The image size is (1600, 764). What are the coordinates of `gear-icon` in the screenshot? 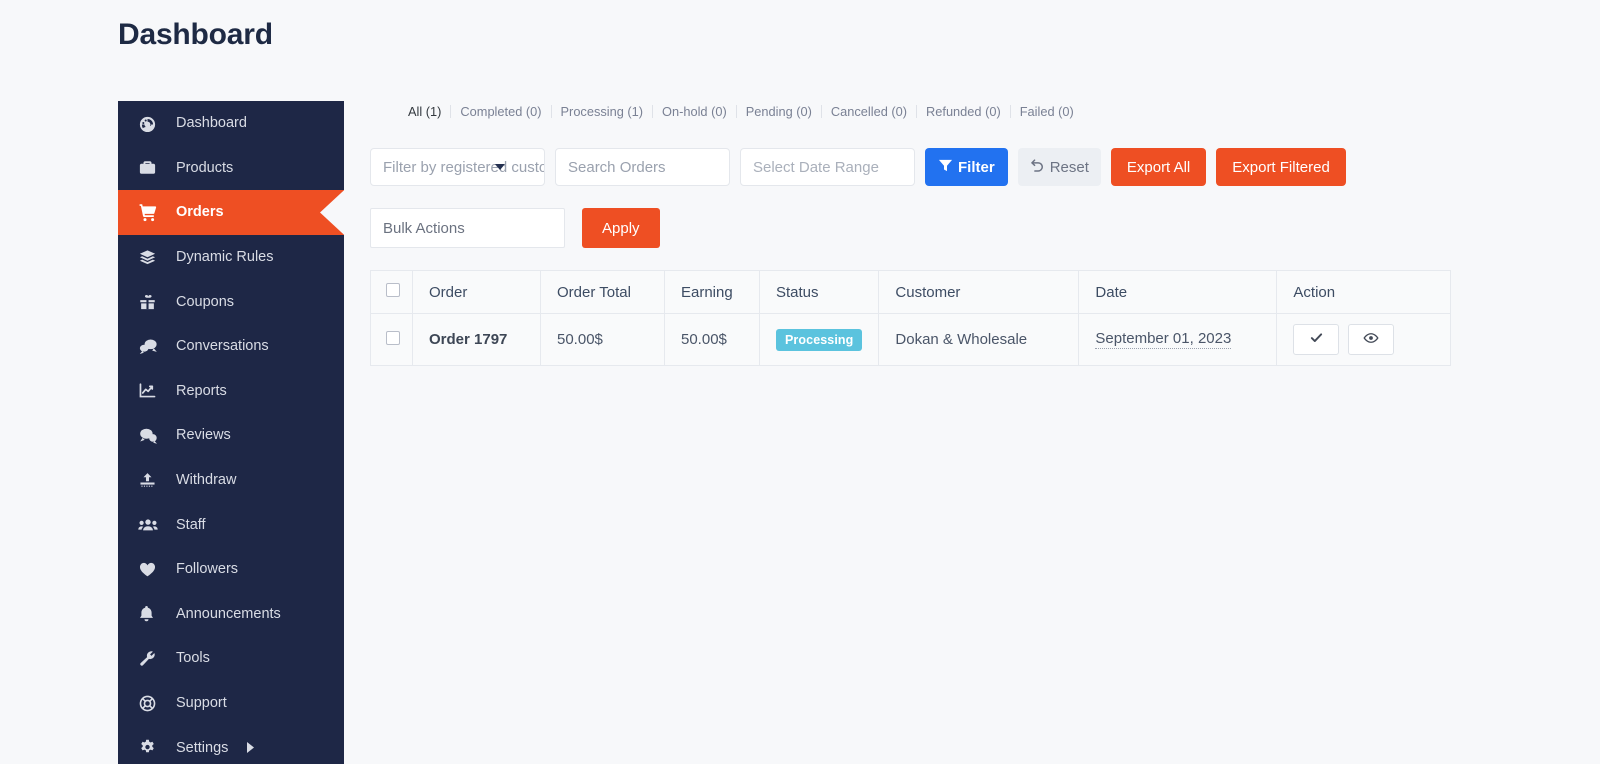 It's located at (153, 747).